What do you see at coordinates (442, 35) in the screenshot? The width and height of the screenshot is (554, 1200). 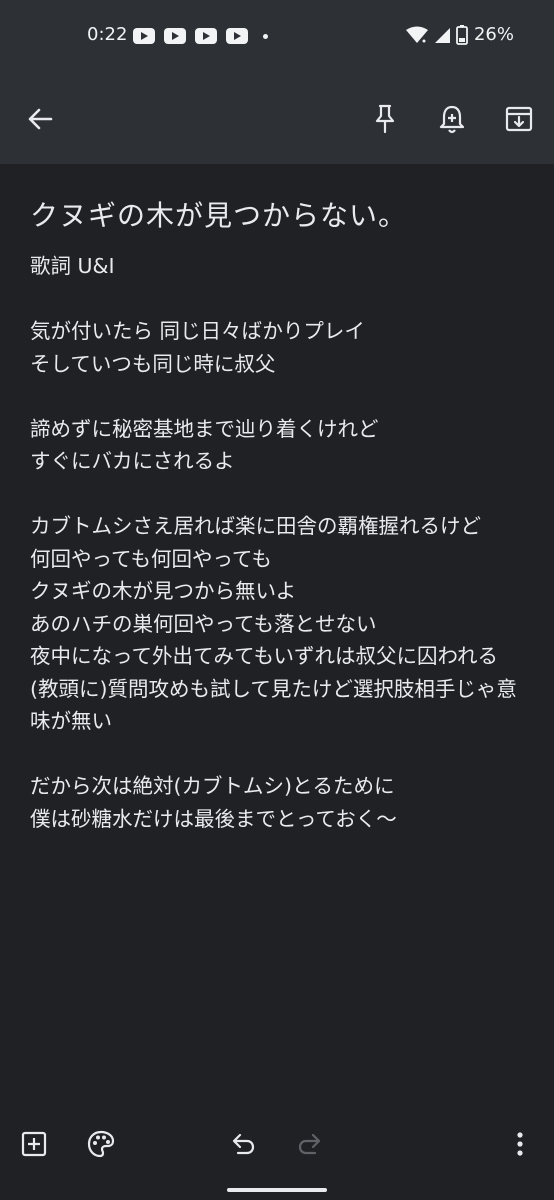 I see `cell-signal-icon` at bounding box center [442, 35].